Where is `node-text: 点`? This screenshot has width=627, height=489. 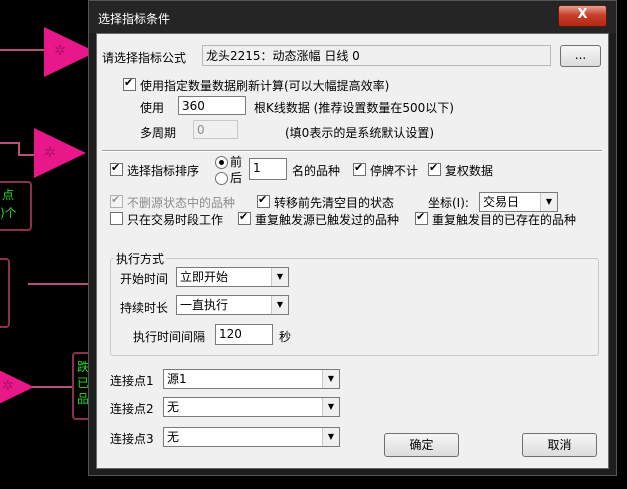 node-text: 点 is located at coordinates (8, 195).